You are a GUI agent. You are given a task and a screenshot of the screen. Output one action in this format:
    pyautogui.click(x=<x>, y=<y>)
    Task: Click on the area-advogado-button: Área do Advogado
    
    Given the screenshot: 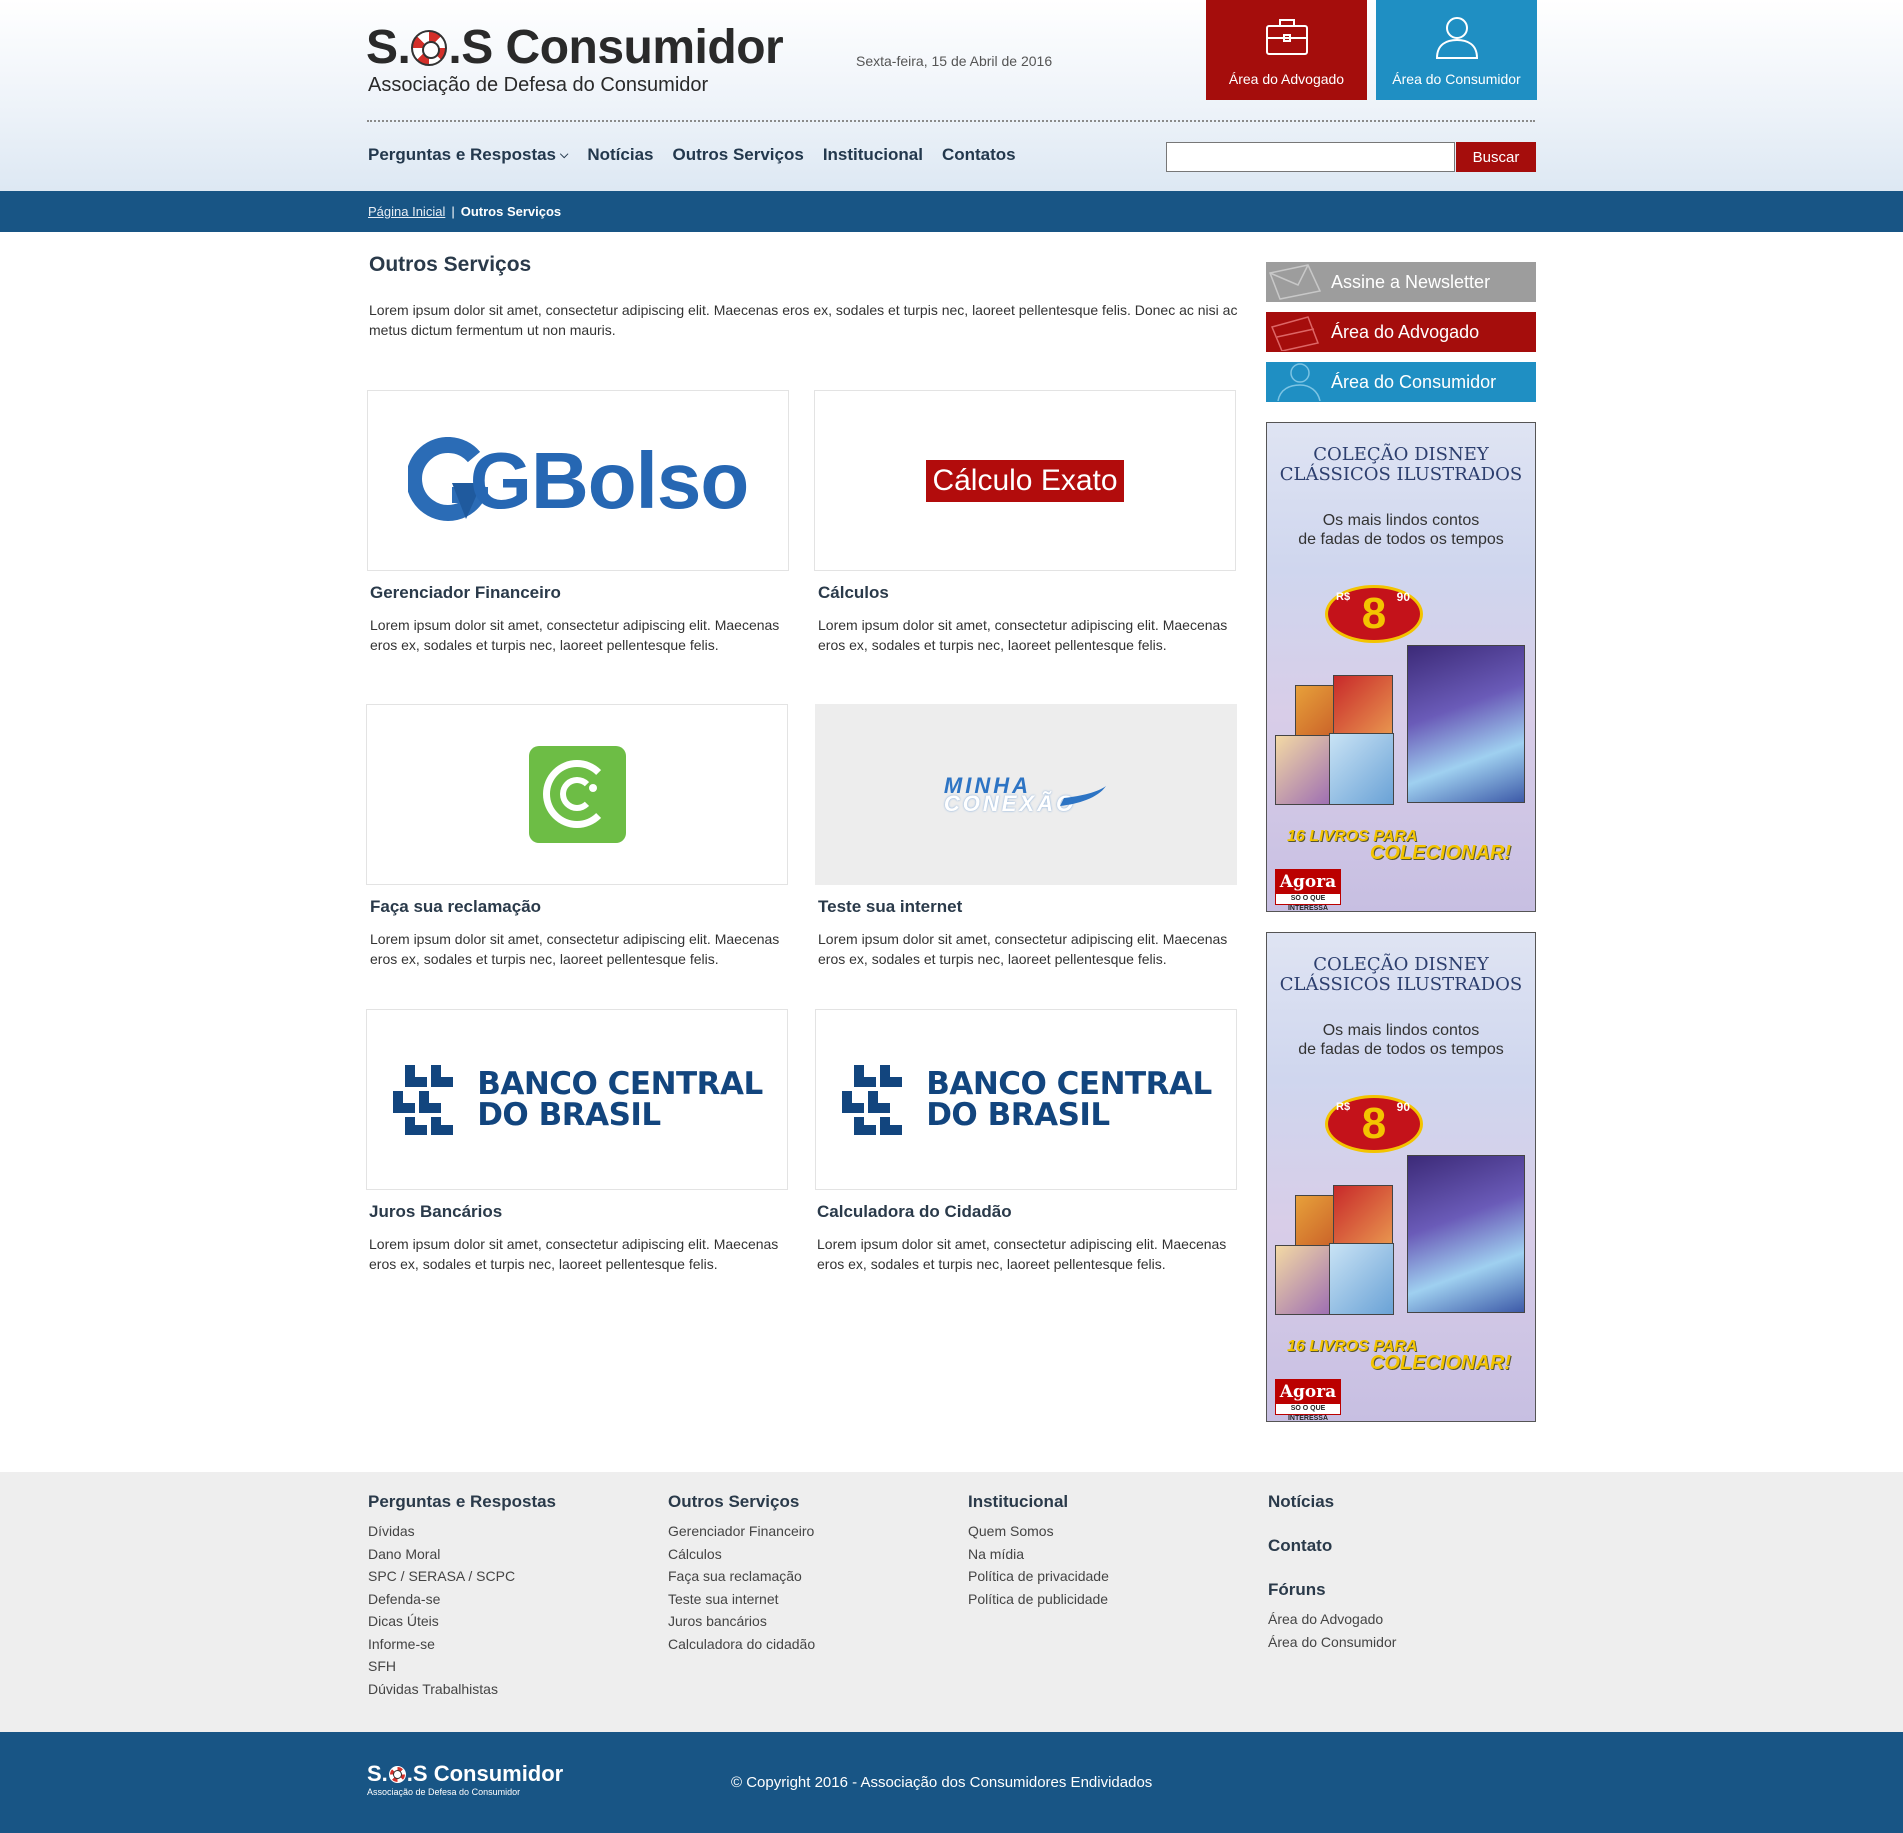 What is the action you would take?
    pyautogui.click(x=1286, y=50)
    